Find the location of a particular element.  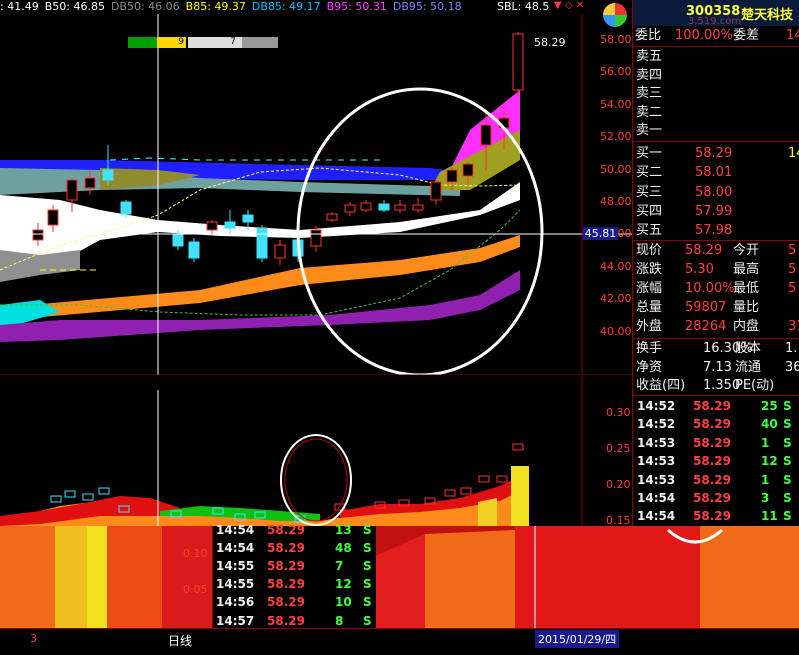

ask-row: 卖二 is located at coordinates (649, 112).